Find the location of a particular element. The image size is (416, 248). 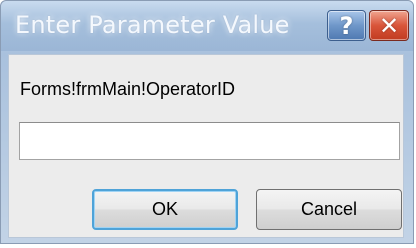

close-icon: ✕ is located at coordinates (389, 25).